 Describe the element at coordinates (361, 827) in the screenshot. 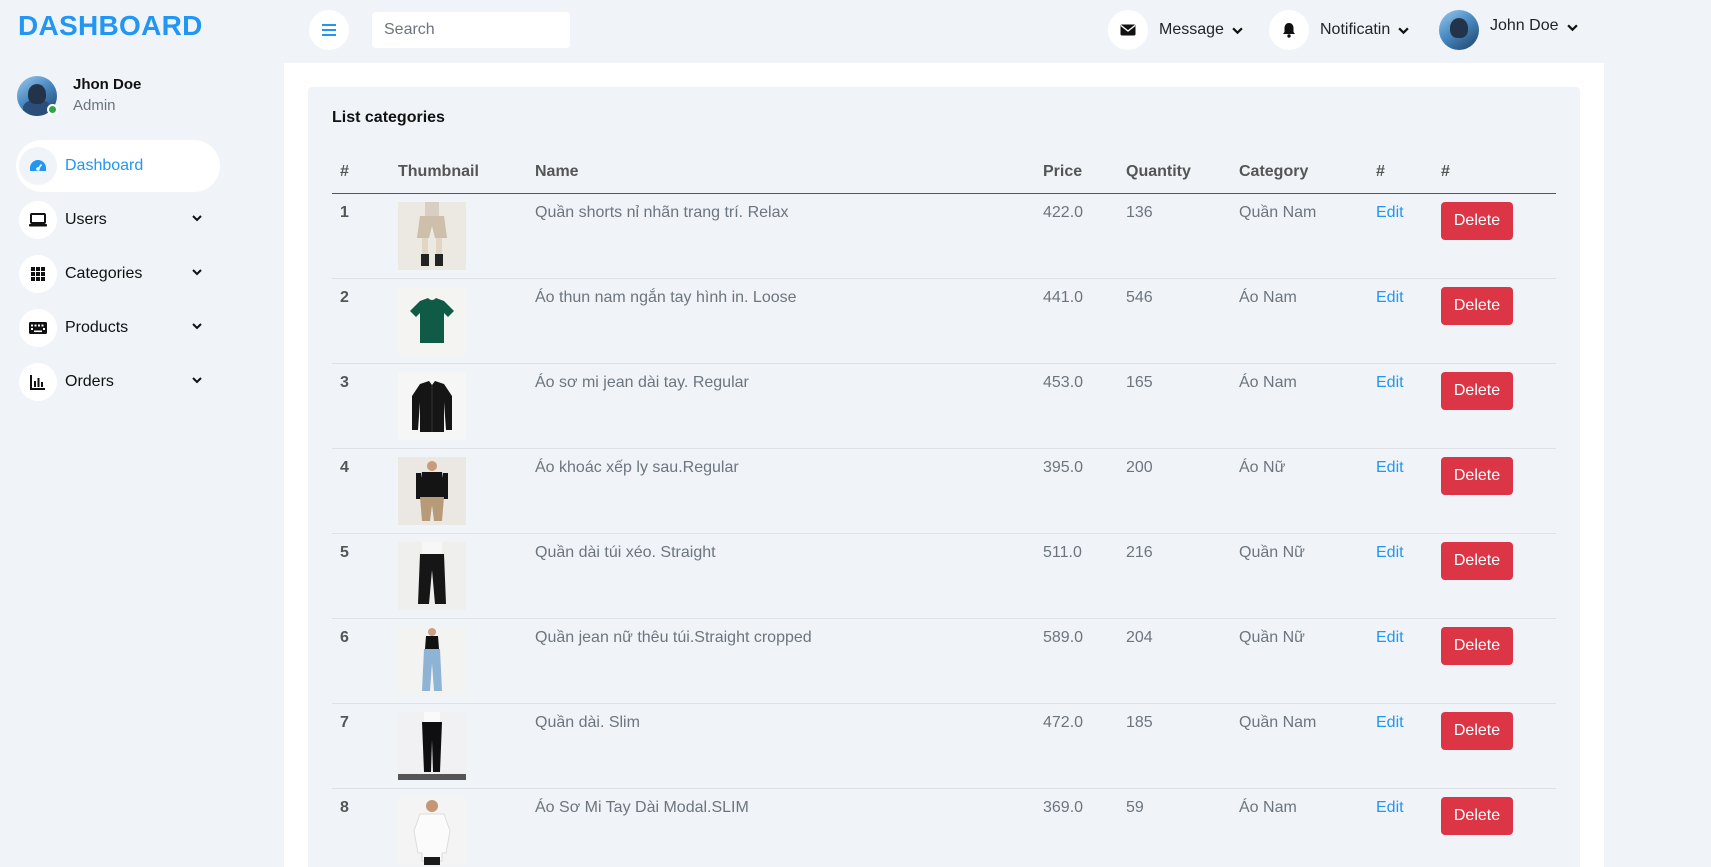

I see `row-index: 8` at that location.